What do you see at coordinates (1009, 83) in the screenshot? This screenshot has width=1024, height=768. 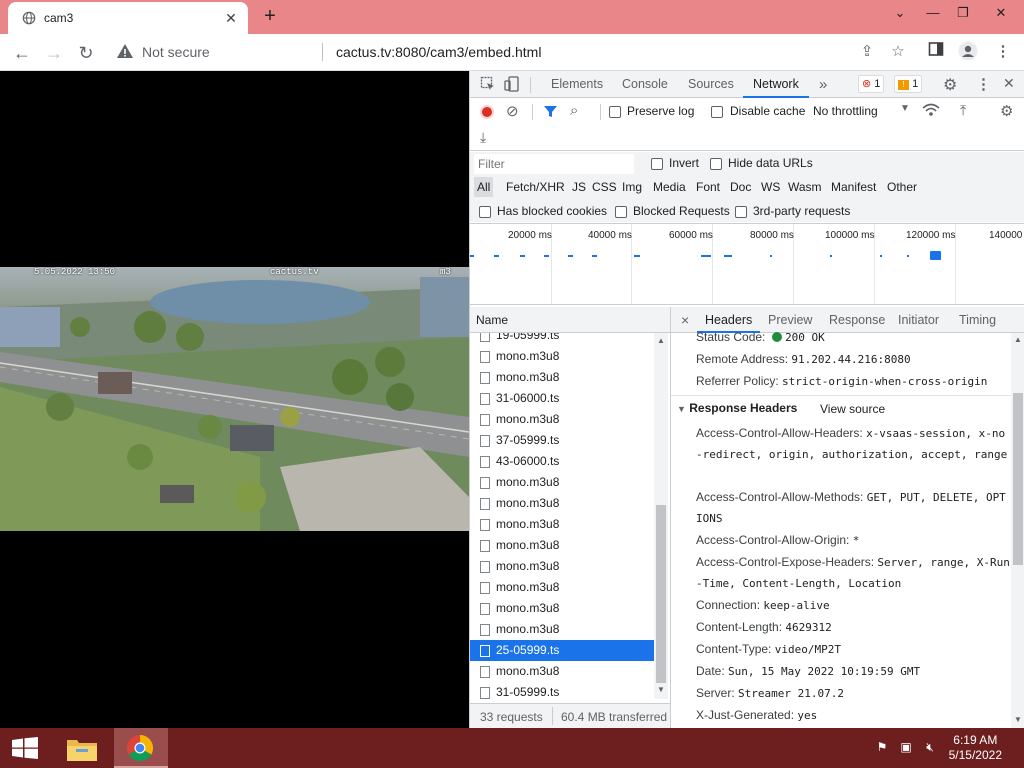 I see `close-devtools-icon: ✕` at bounding box center [1009, 83].